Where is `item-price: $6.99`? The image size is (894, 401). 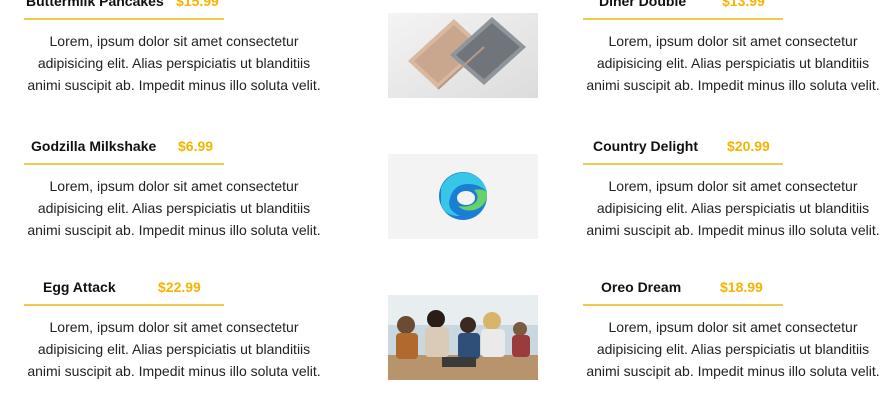
item-price: $6.99 is located at coordinates (196, 146).